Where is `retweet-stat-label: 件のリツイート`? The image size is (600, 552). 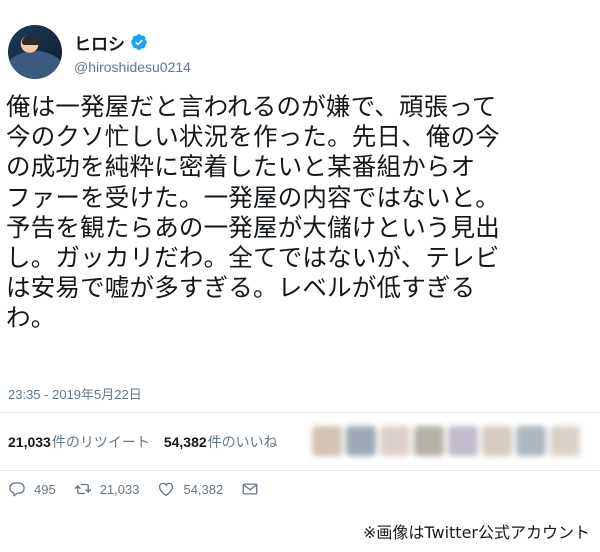
retweet-stat-label: 件のリツイート is located at coordinates (100, 442).